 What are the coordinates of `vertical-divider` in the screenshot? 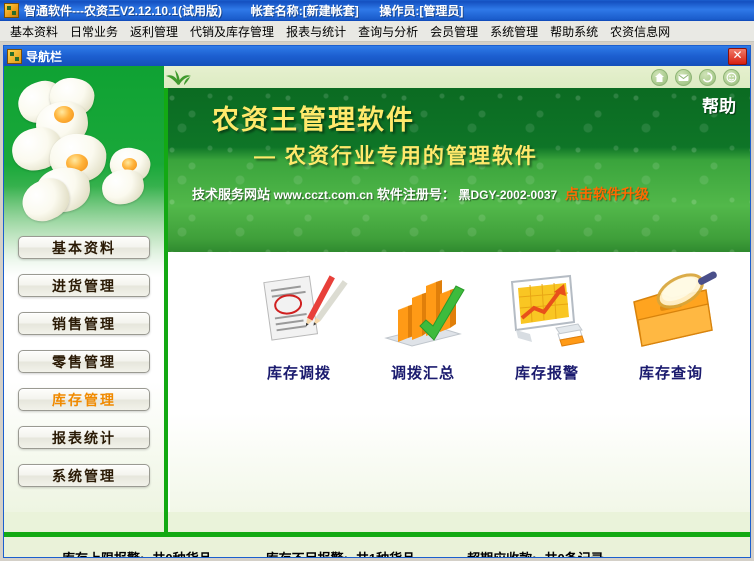 It's located at (166, 300).